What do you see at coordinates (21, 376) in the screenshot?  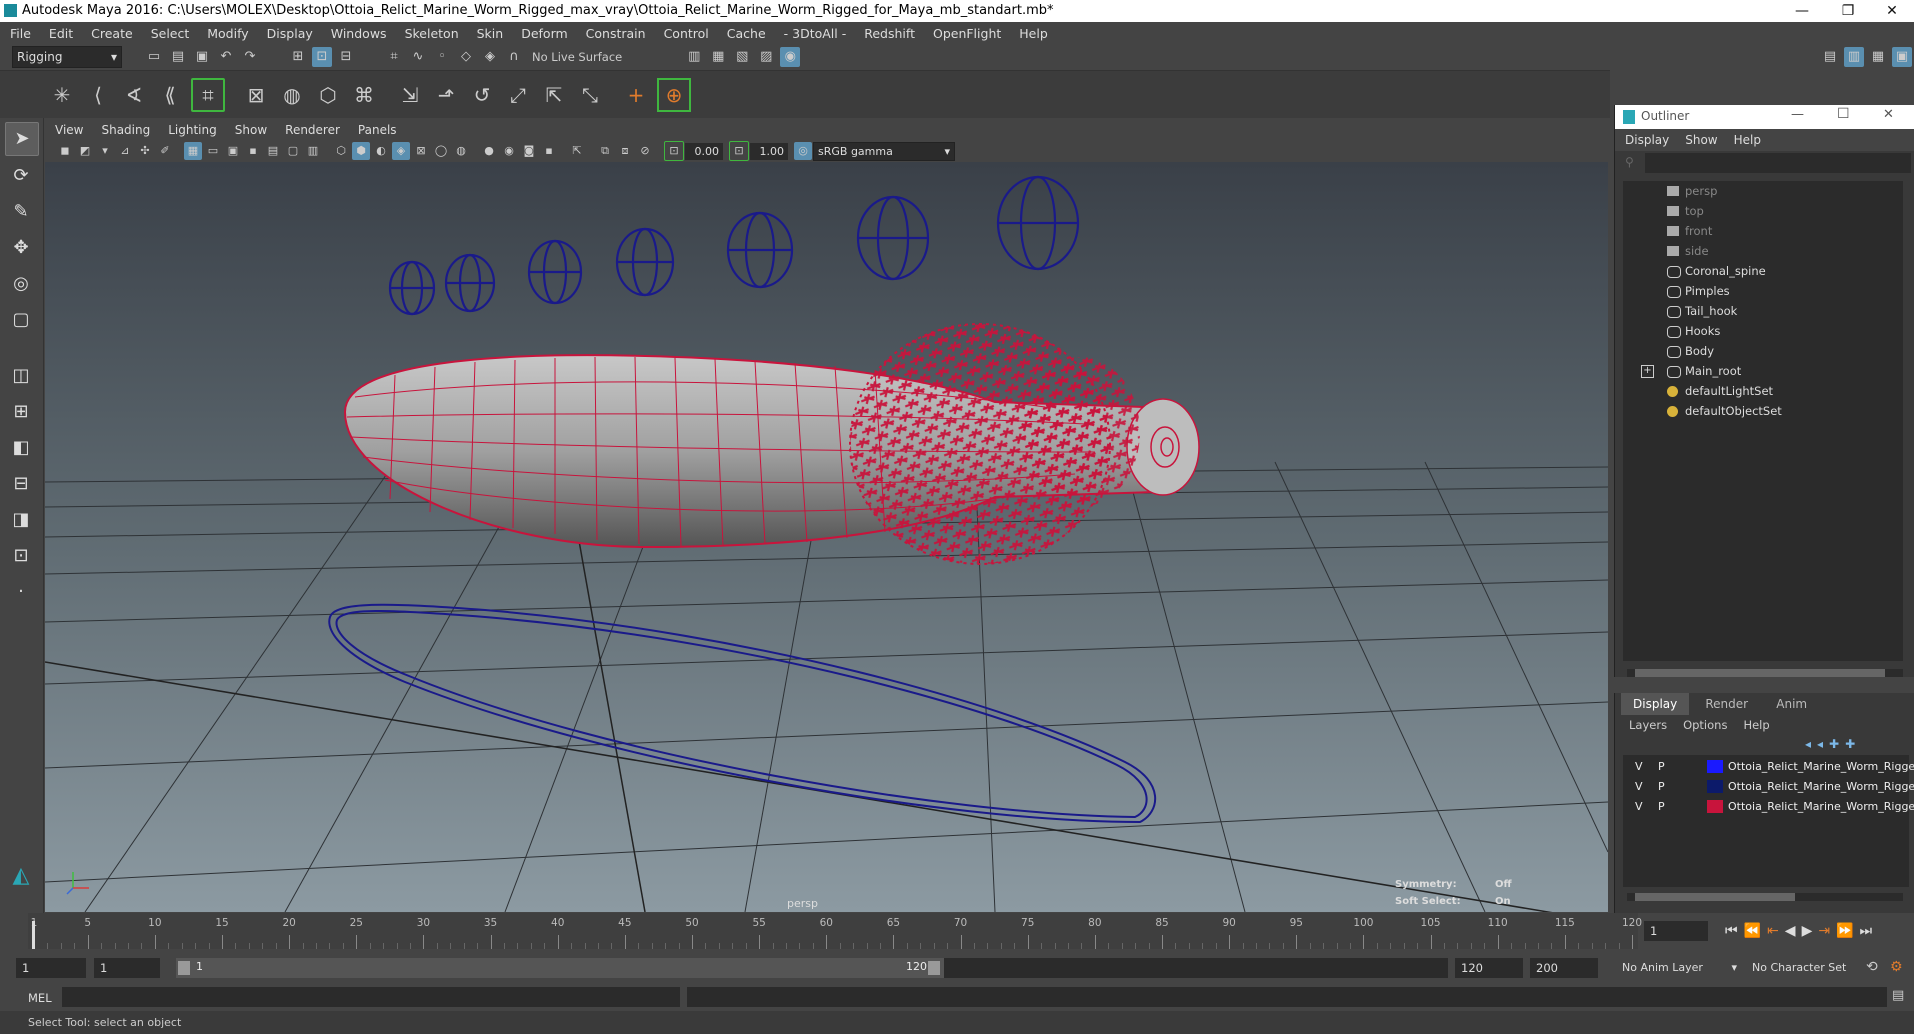 I see `single-perspective-layout-icon: ◫` at bounding box center [21, 376].